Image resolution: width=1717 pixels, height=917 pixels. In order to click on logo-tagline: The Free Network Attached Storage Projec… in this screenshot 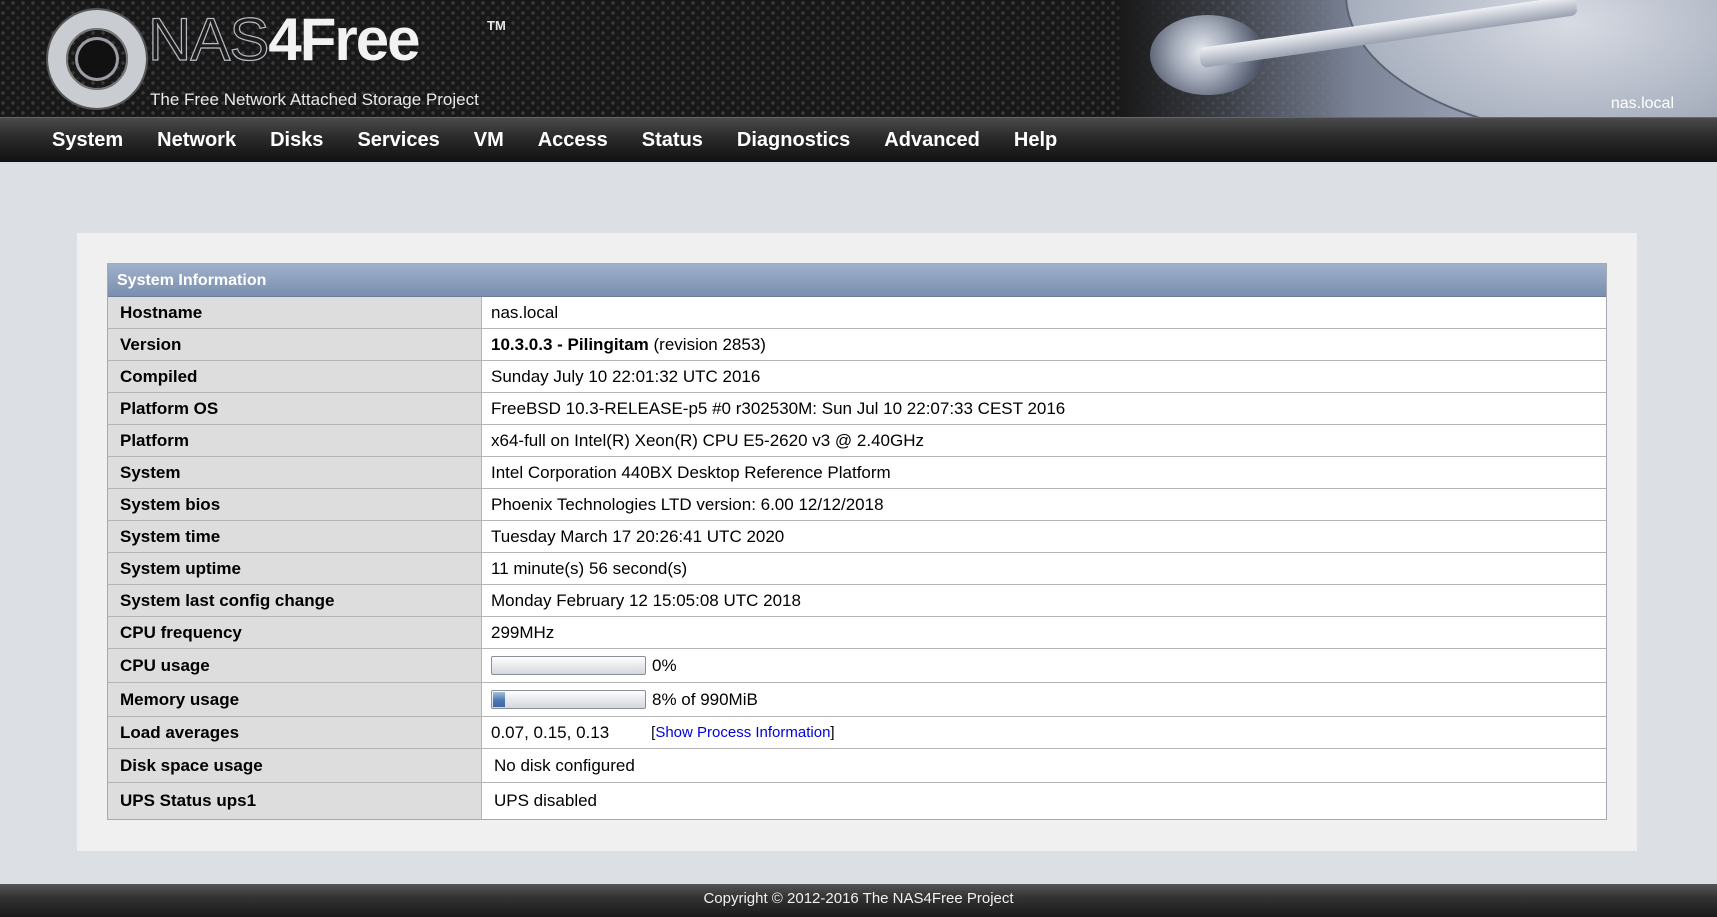, I will do `click(314, 99)`.